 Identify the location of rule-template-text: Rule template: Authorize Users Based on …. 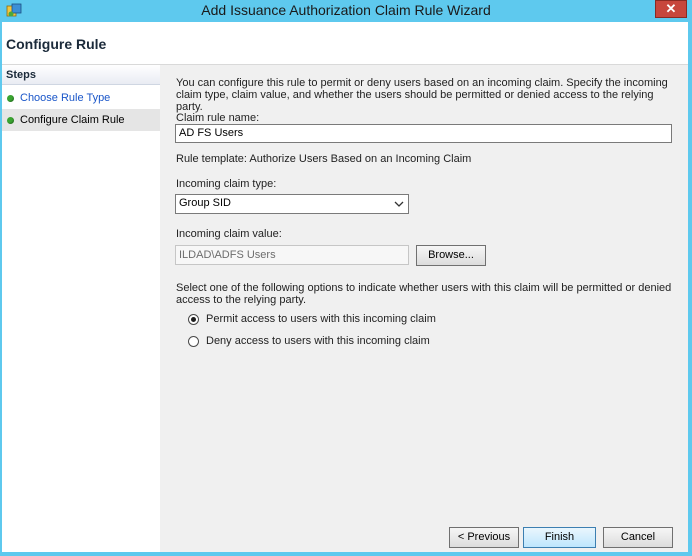
(324, 159).